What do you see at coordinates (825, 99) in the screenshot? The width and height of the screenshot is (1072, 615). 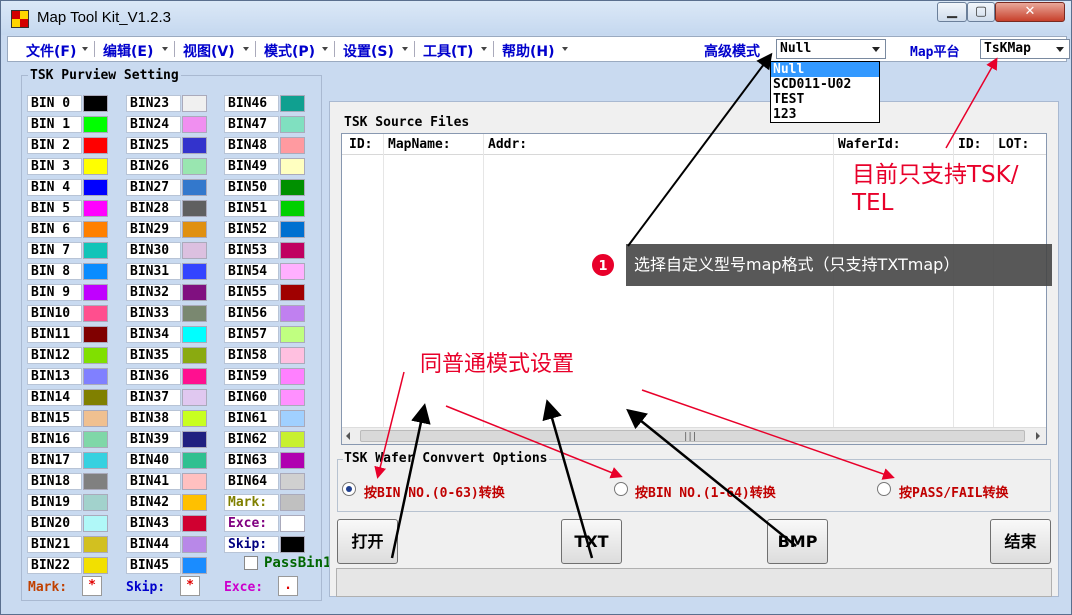 I see `dropdown-option: TEST` at bounding box center [825, 99].